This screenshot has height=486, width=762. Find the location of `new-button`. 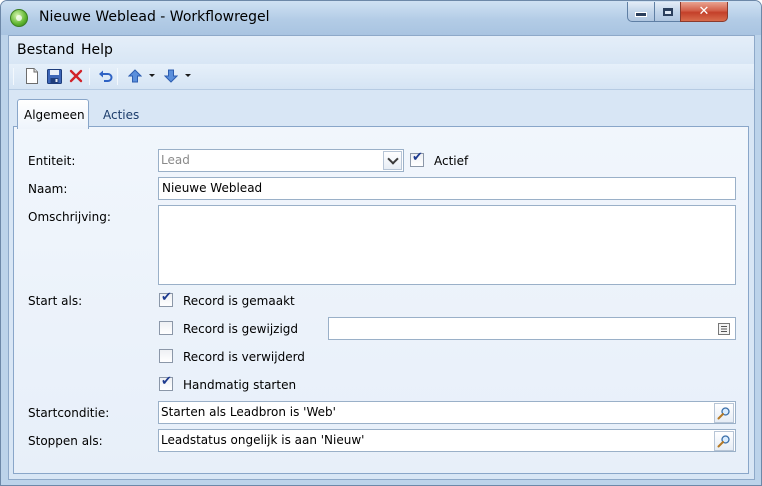

new-button is located at coordinates (32, 76).